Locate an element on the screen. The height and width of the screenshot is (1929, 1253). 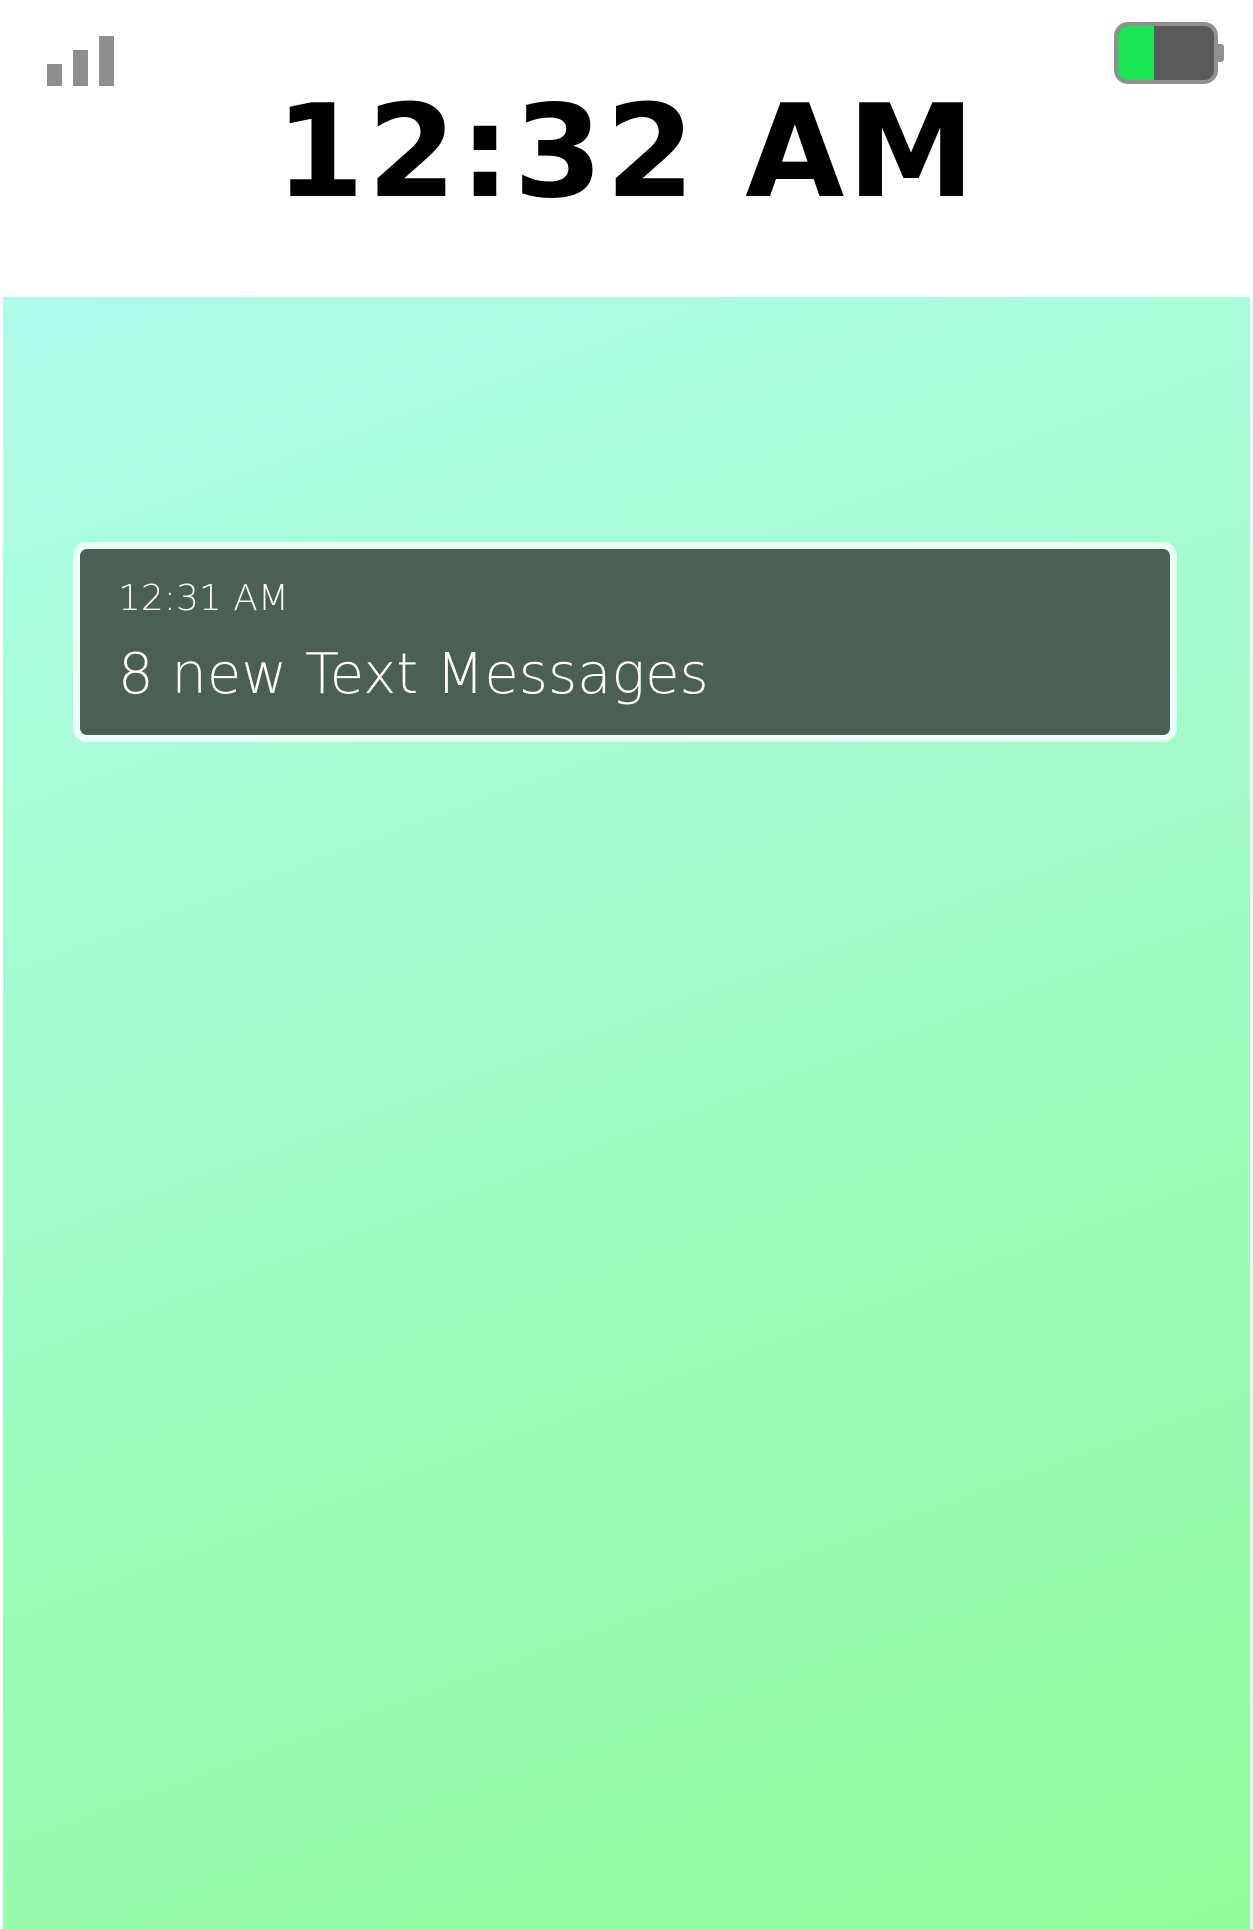
notification-card: 12:31 AM 8 new Text Messages is located at coordinates (625, 642).